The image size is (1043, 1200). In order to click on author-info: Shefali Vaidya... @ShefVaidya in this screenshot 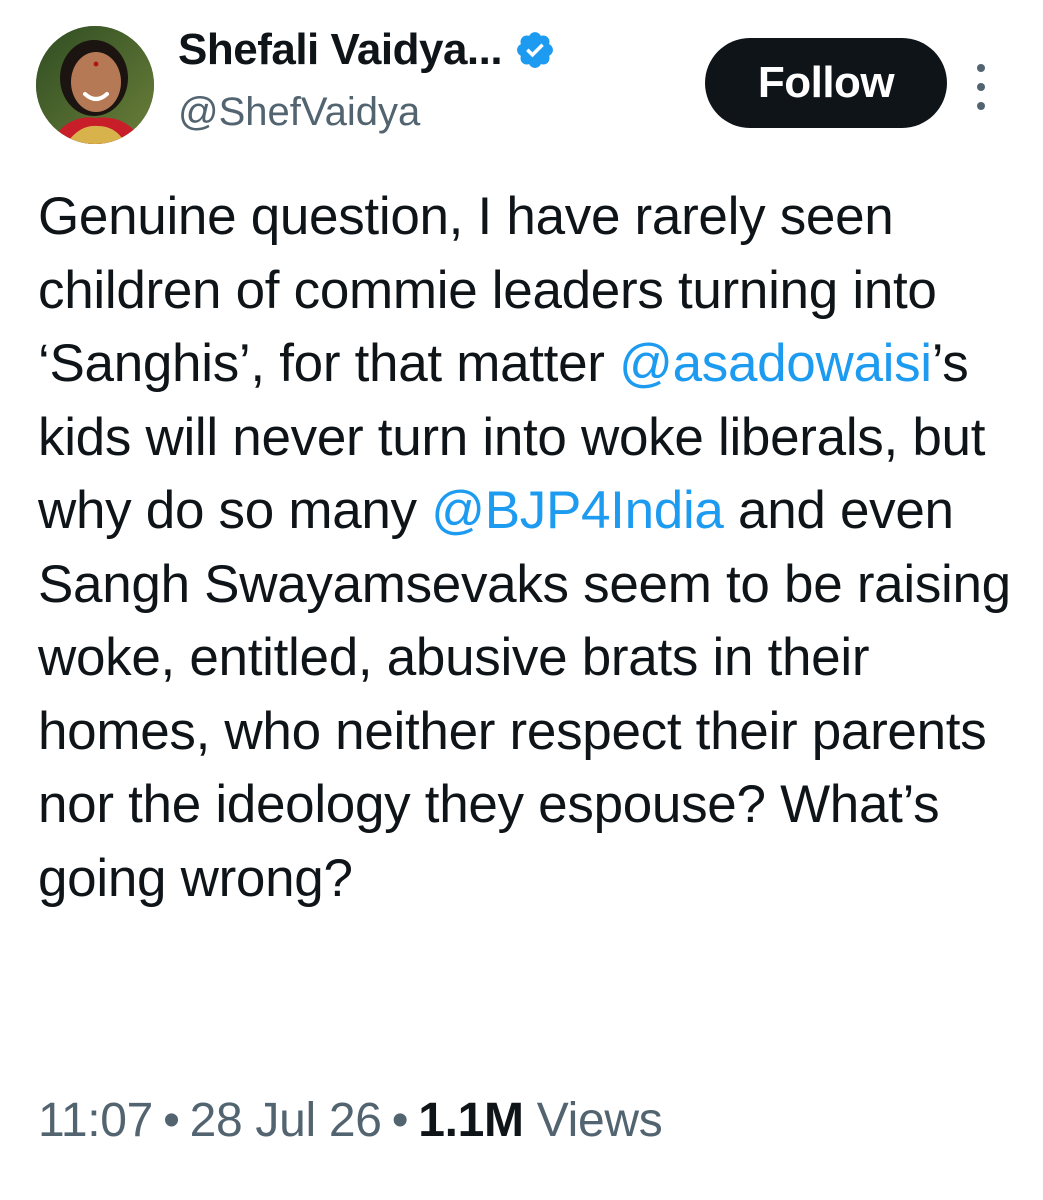, I will do `click(438, 78)`.